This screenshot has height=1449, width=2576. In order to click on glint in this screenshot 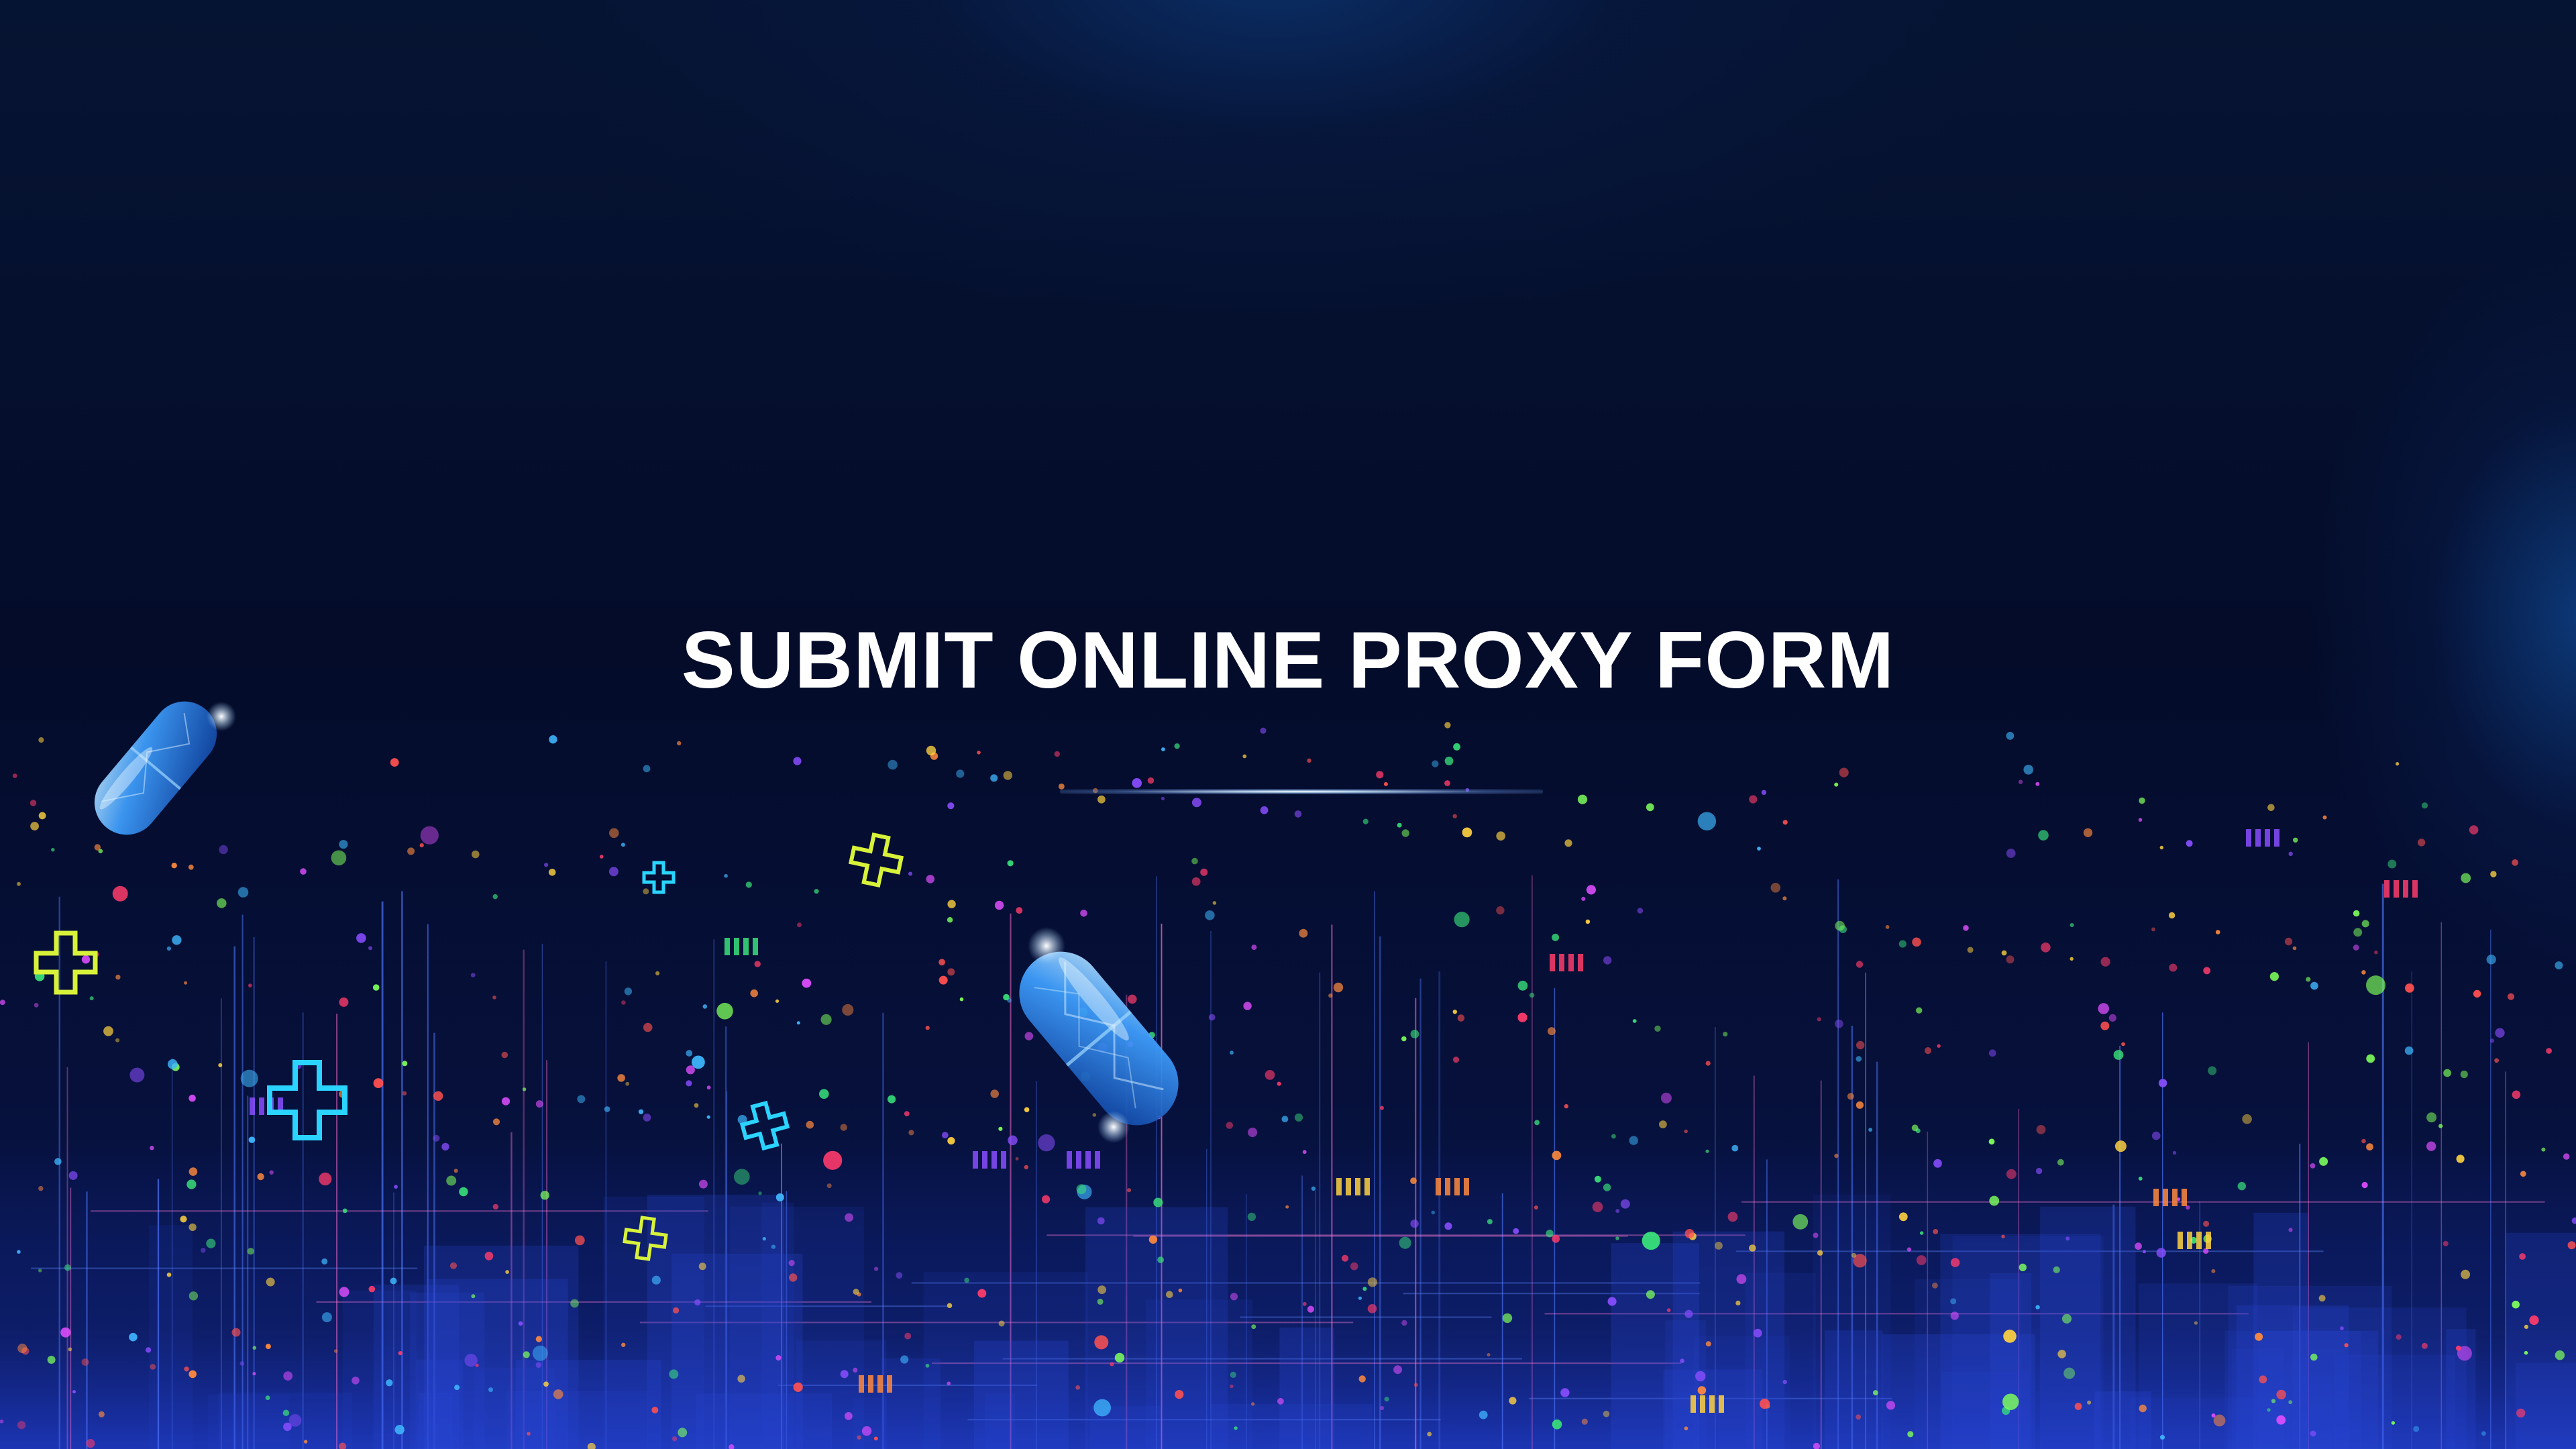, I will do `click(1113, 1127)`.